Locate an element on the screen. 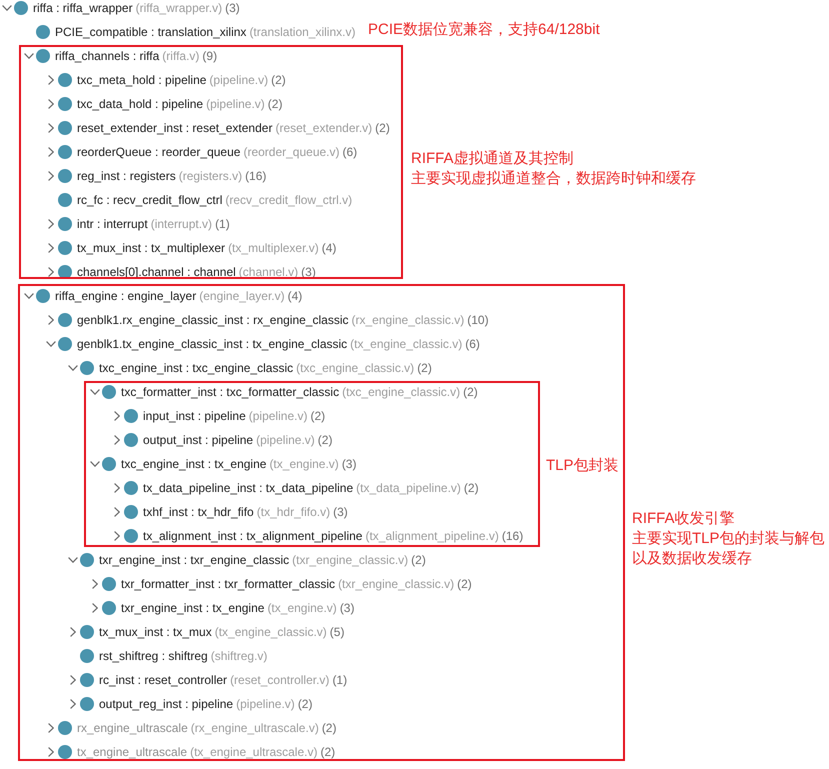 The width and height of the screenshot is (829, 769). instance-name: output_inst : pipeline is located at coordinates (198, 440).